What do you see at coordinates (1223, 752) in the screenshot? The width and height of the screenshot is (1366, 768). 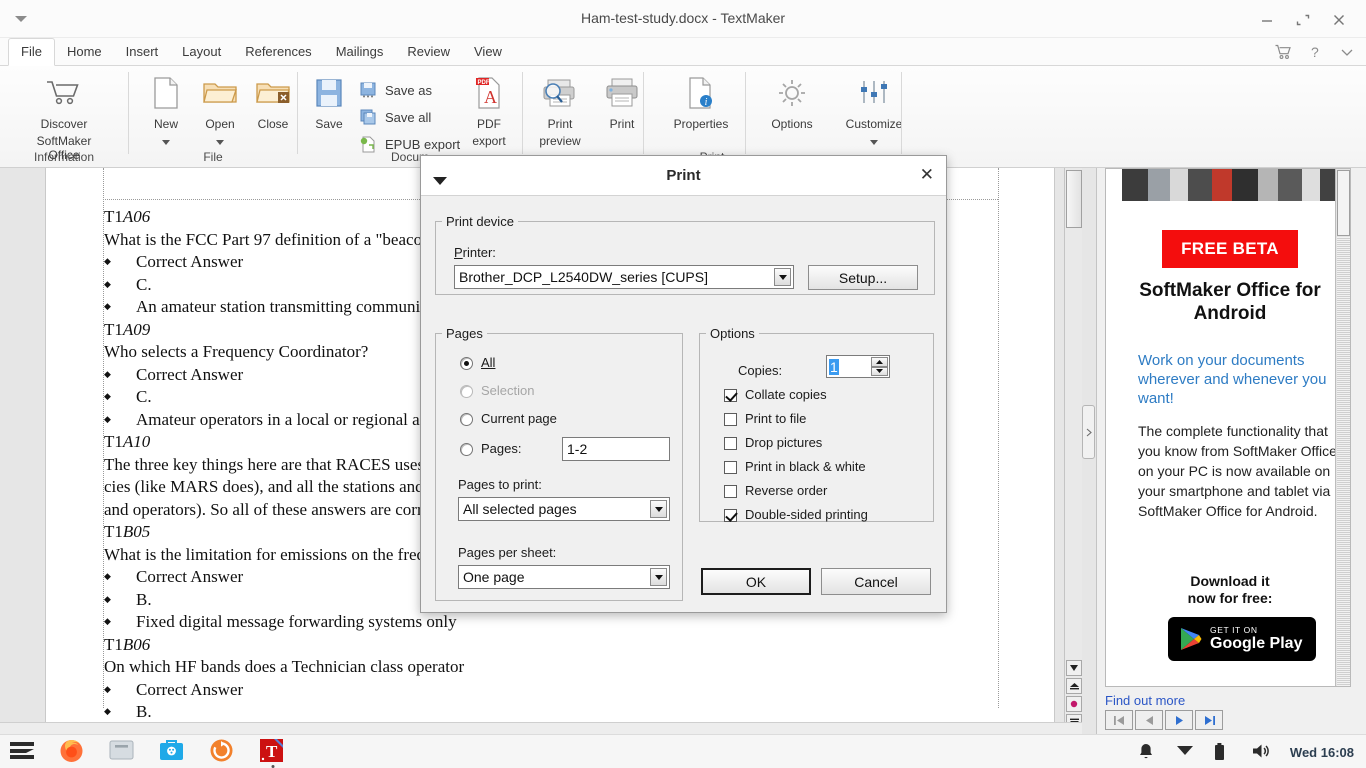 I see `battery-icon` at bounding box center [1223, 752].